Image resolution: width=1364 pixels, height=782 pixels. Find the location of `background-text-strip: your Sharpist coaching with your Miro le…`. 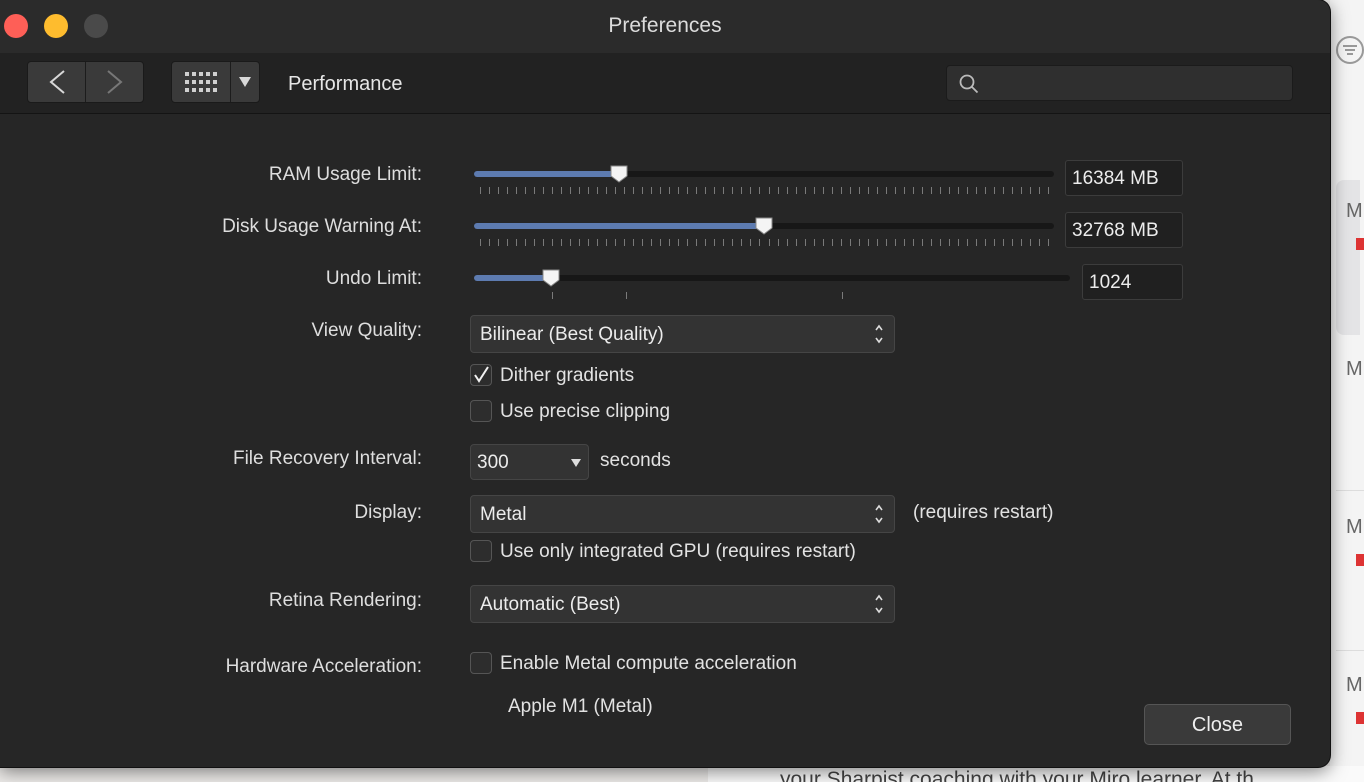

background-text-strip: your Sharpist coaching with your Miro le… is located at coordinates (1036, 774).